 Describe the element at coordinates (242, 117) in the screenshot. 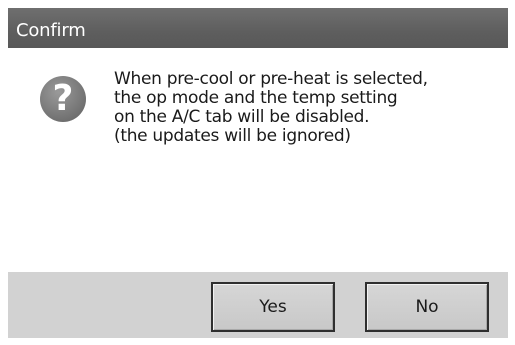

I see `message-line: on the A/C tab will be disabled.` at that location.